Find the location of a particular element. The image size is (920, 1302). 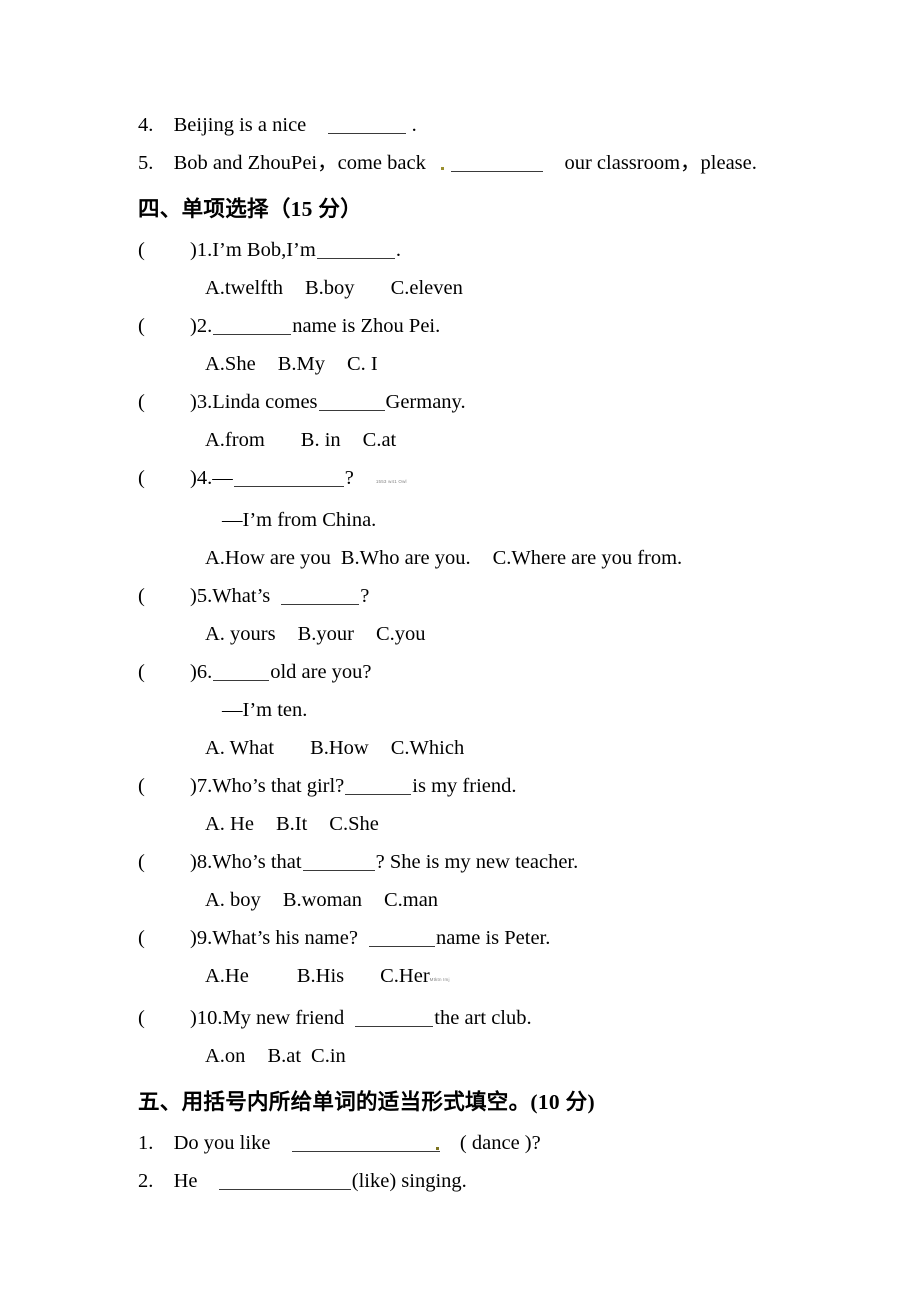

fill-item-5-text-before: Bob and ZhouPei，come back is located at coordinates (299, 163).